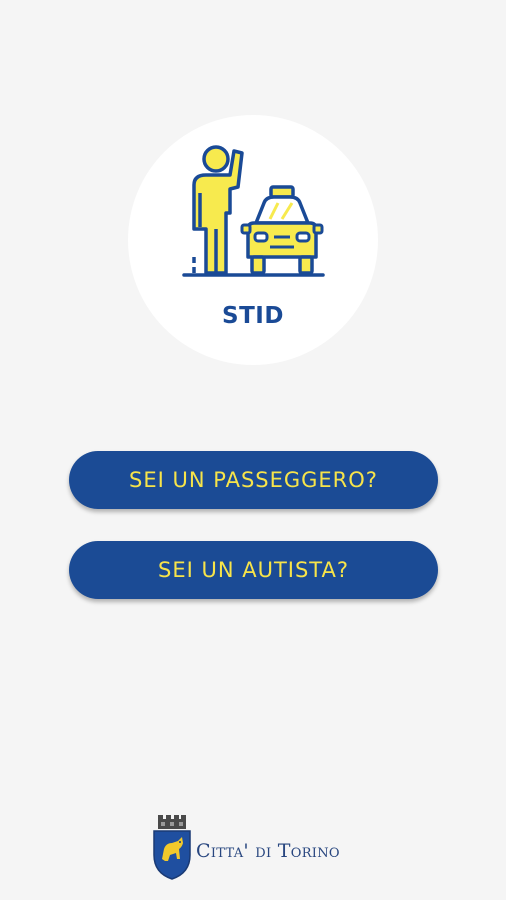 Image resolution: width=506 pixels, height=900 pixels. I want to click on city-footer: Citta' di Torino, so click(246, 848).